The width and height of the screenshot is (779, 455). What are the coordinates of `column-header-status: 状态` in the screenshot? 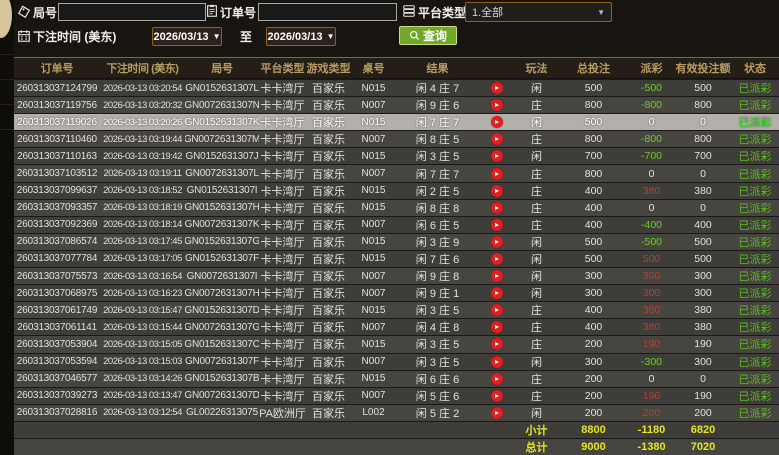 It's located at (755, 69).